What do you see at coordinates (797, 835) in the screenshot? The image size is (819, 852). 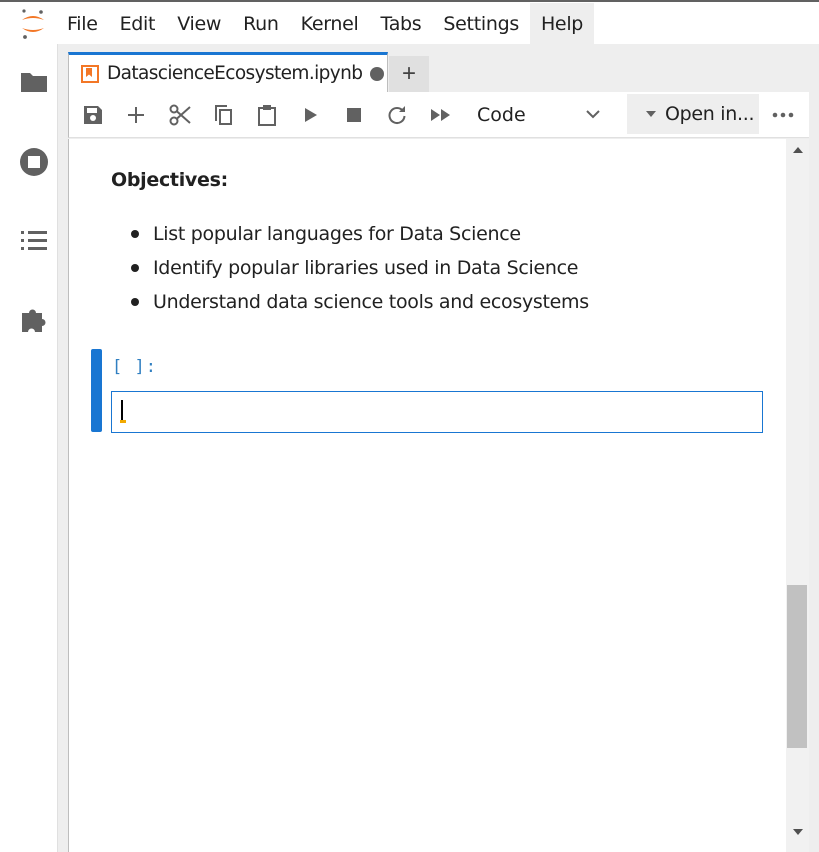 I see `scroll-down-arrow-icon` at bounding box center [797, 835].